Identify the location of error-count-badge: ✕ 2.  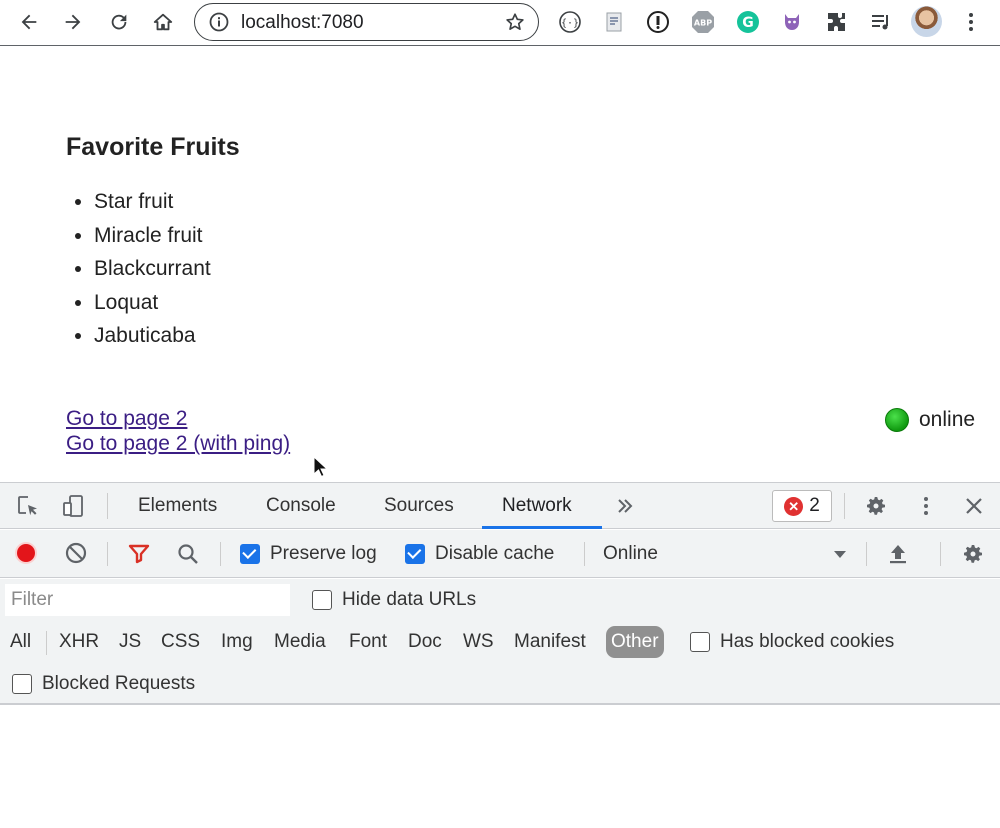
(802, 506).